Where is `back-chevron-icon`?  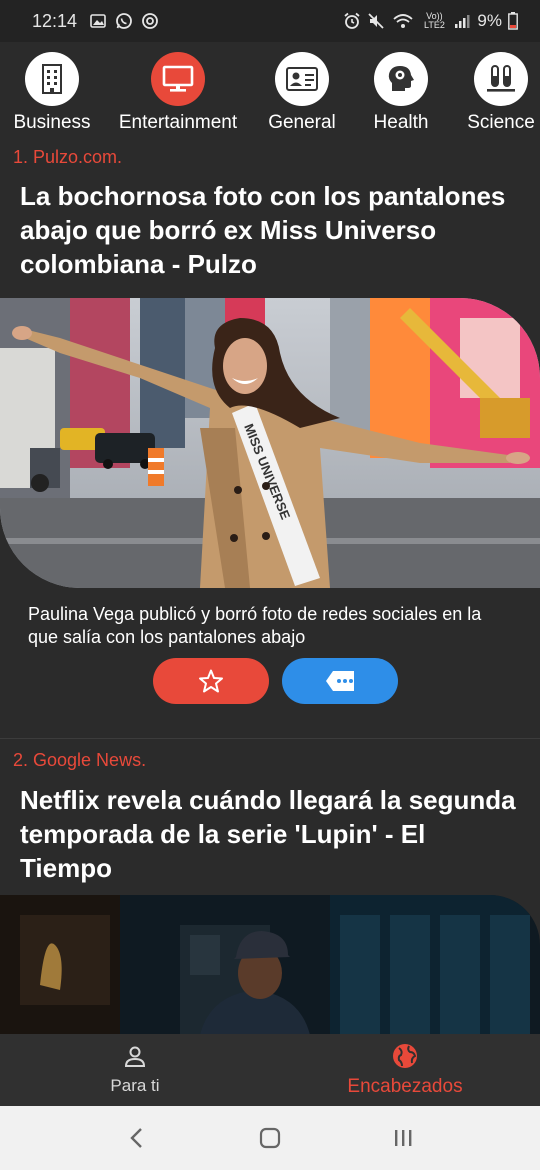 back-chevron-icon is located at coordinates (135, 1138).